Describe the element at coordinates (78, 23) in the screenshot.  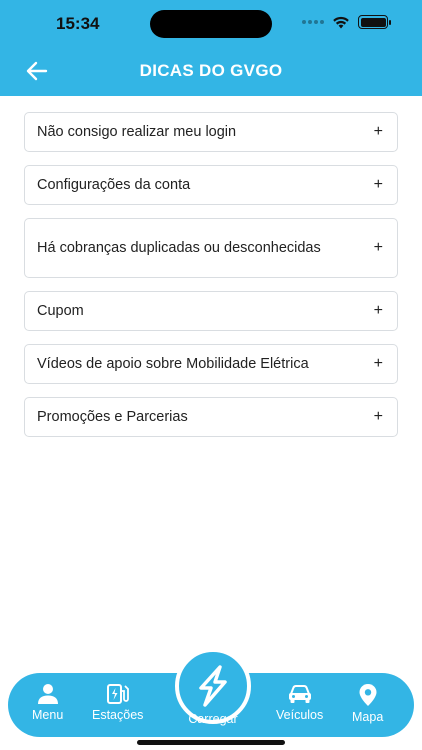
I see `status-time: 15:34` at that location.